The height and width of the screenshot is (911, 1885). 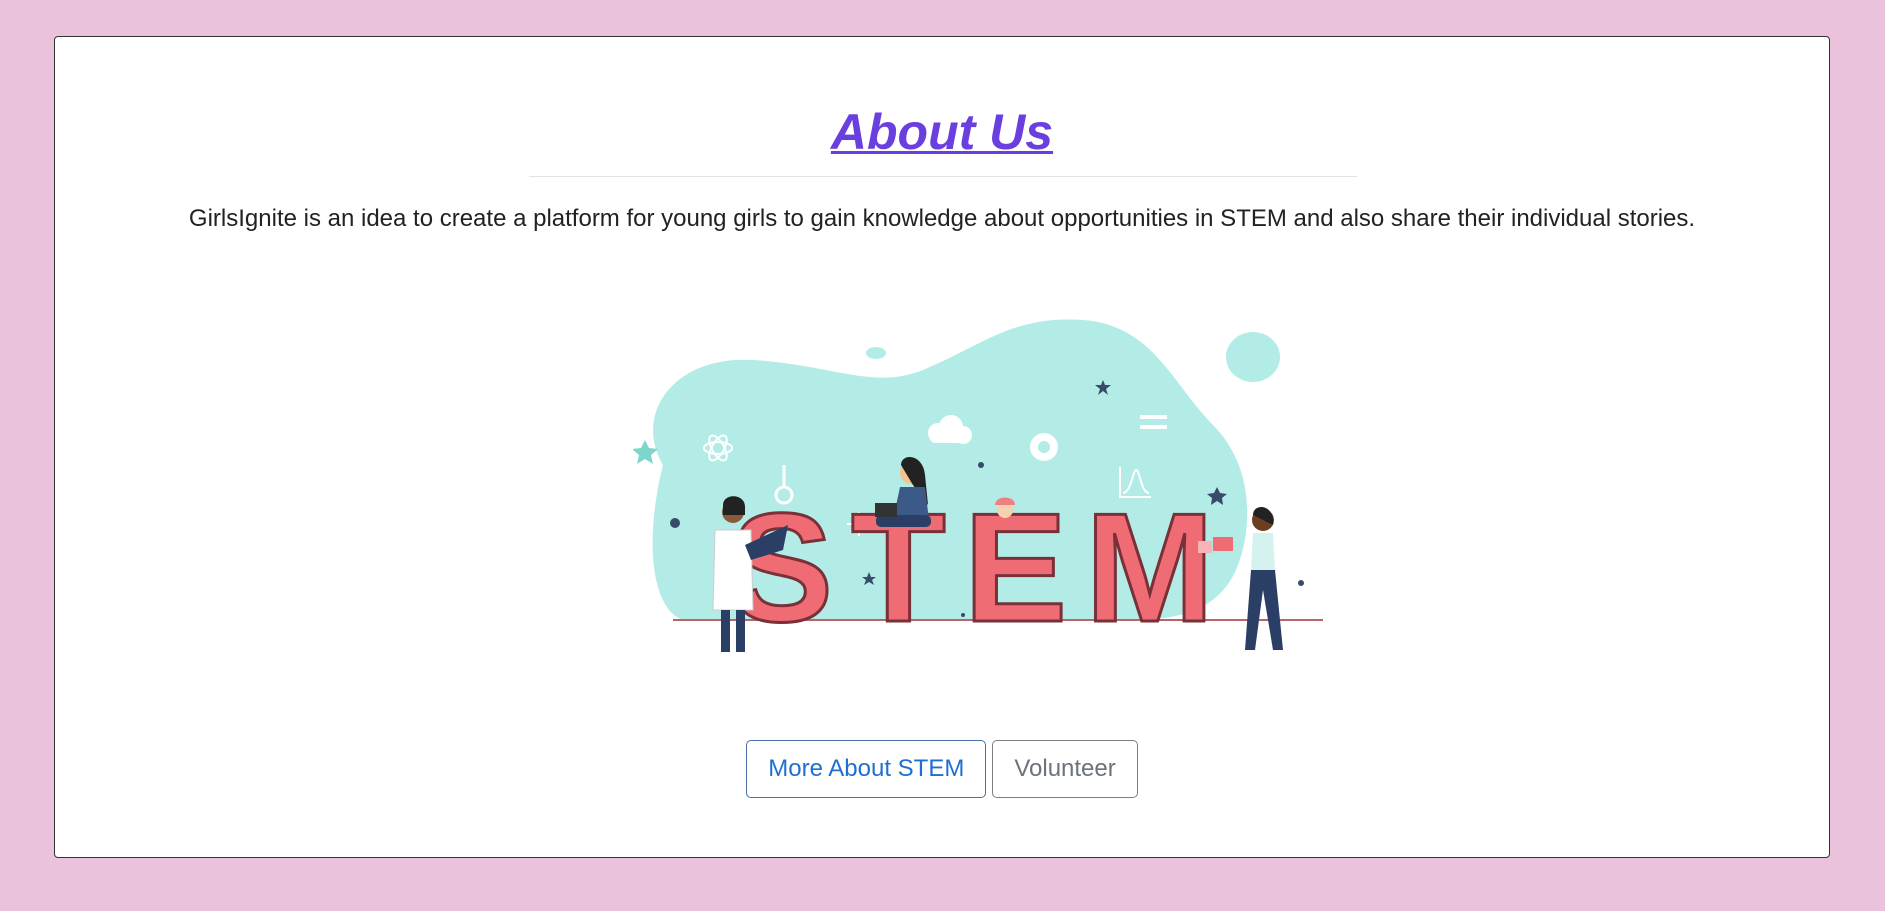 What do you see at coordinates (981, 567) in the screenshot?
I see `stem-letters: STEM` at bounding box center [981, 567].